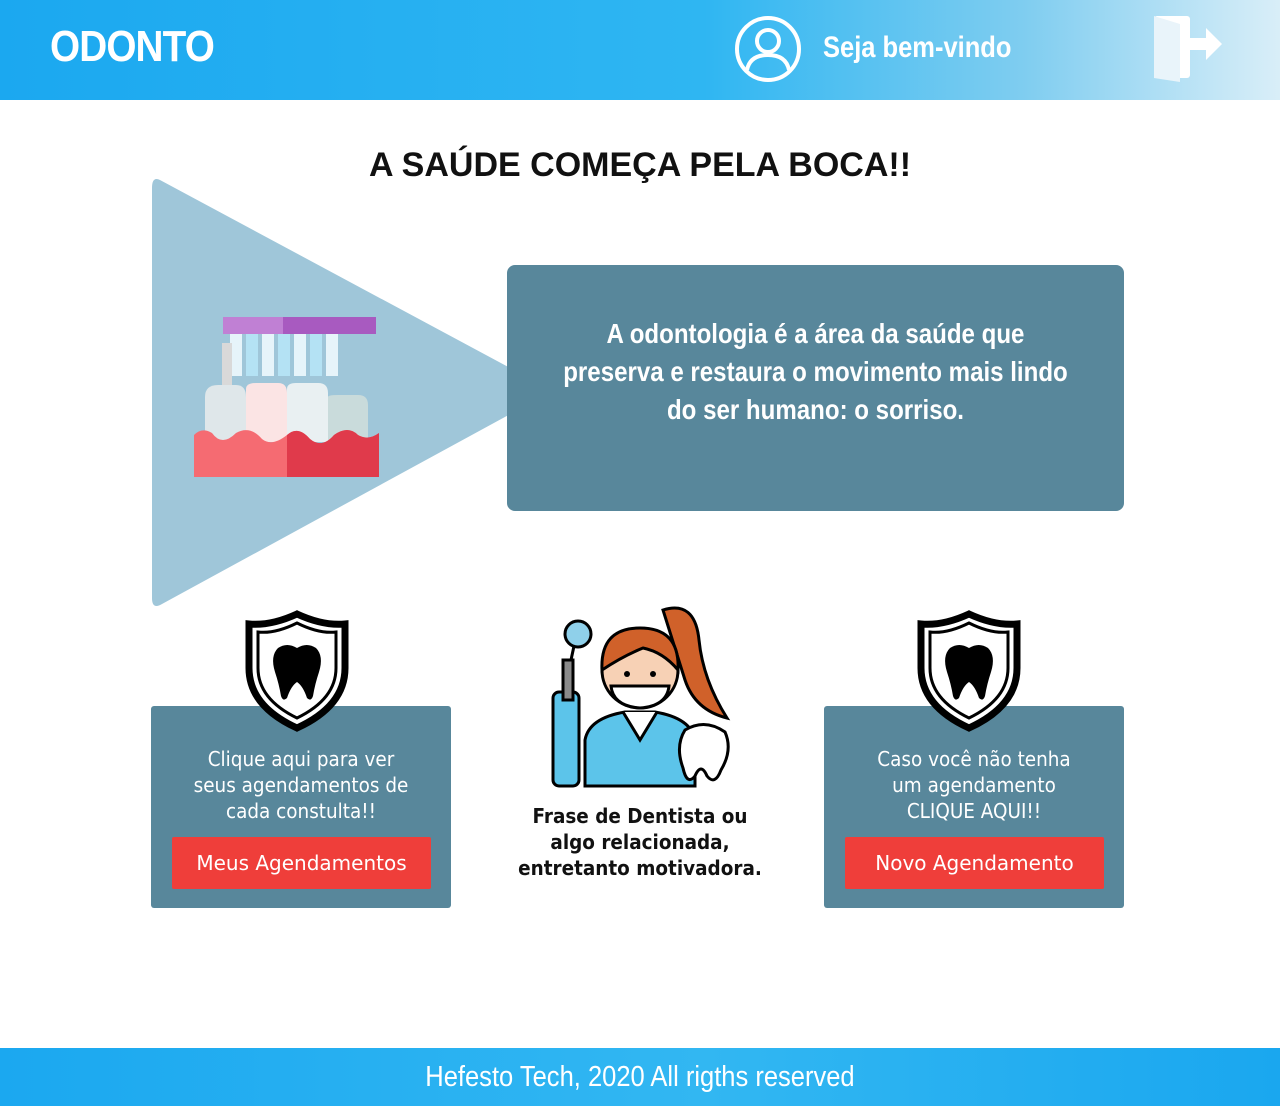 This screenshot has width=1280, height=1106. What do you see at coordinates (132, 47) in the screenshot?
I see `brand-logo: ODONTO` at bounding box center [132, 47].